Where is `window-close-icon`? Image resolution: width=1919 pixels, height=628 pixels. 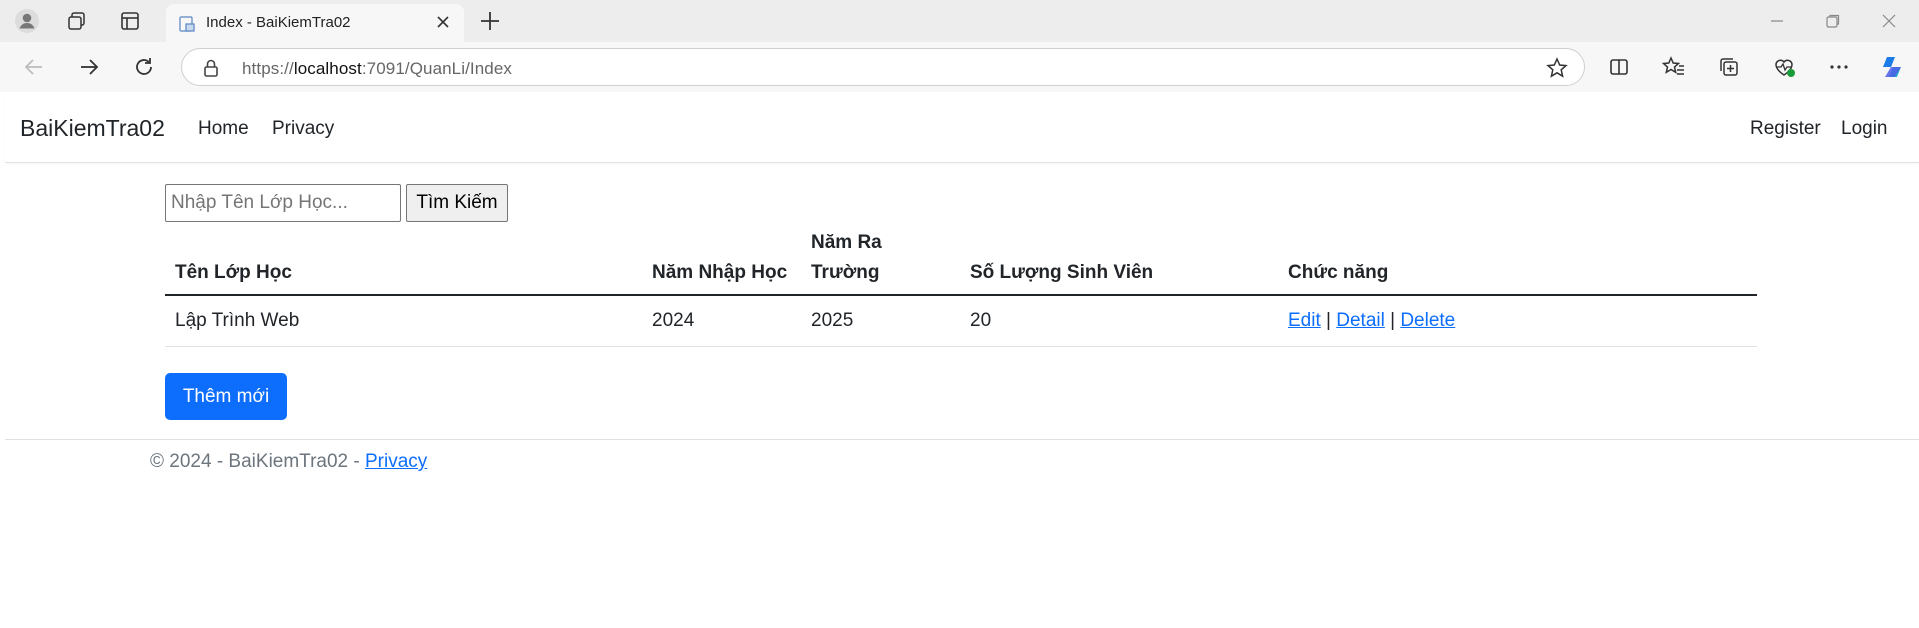 window-close-icon is located at coordinates (1889, 21).